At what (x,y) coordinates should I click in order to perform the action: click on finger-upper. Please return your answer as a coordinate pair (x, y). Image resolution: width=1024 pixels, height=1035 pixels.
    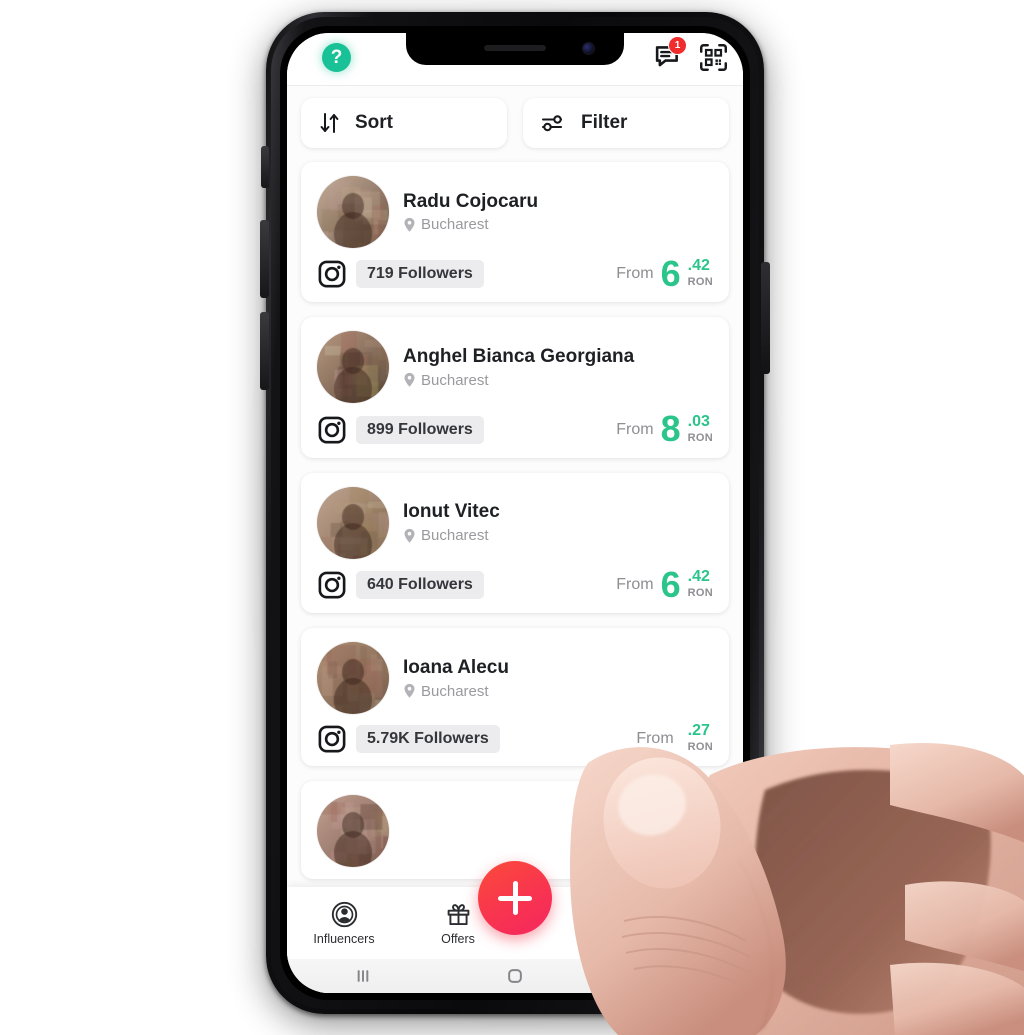
    Looking at the image, I should click on (957, 792).